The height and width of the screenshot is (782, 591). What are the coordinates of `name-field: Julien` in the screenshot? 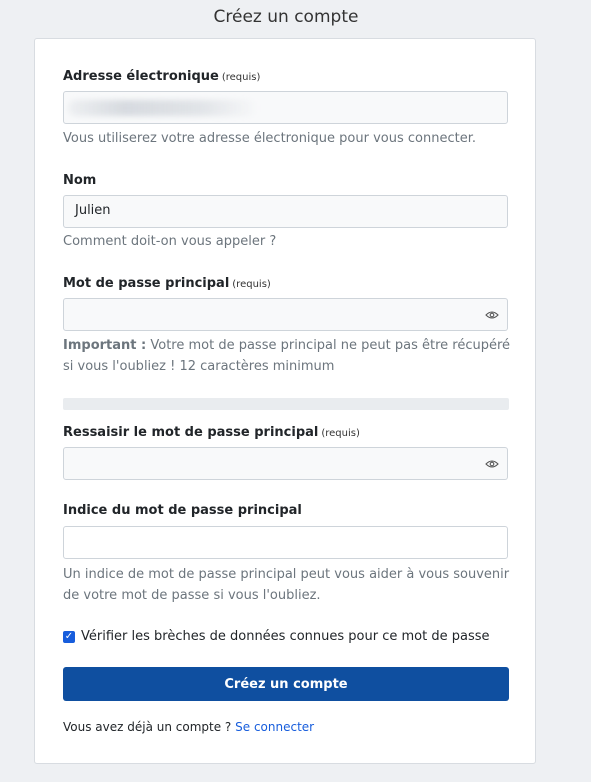 It's located at (285, 211).